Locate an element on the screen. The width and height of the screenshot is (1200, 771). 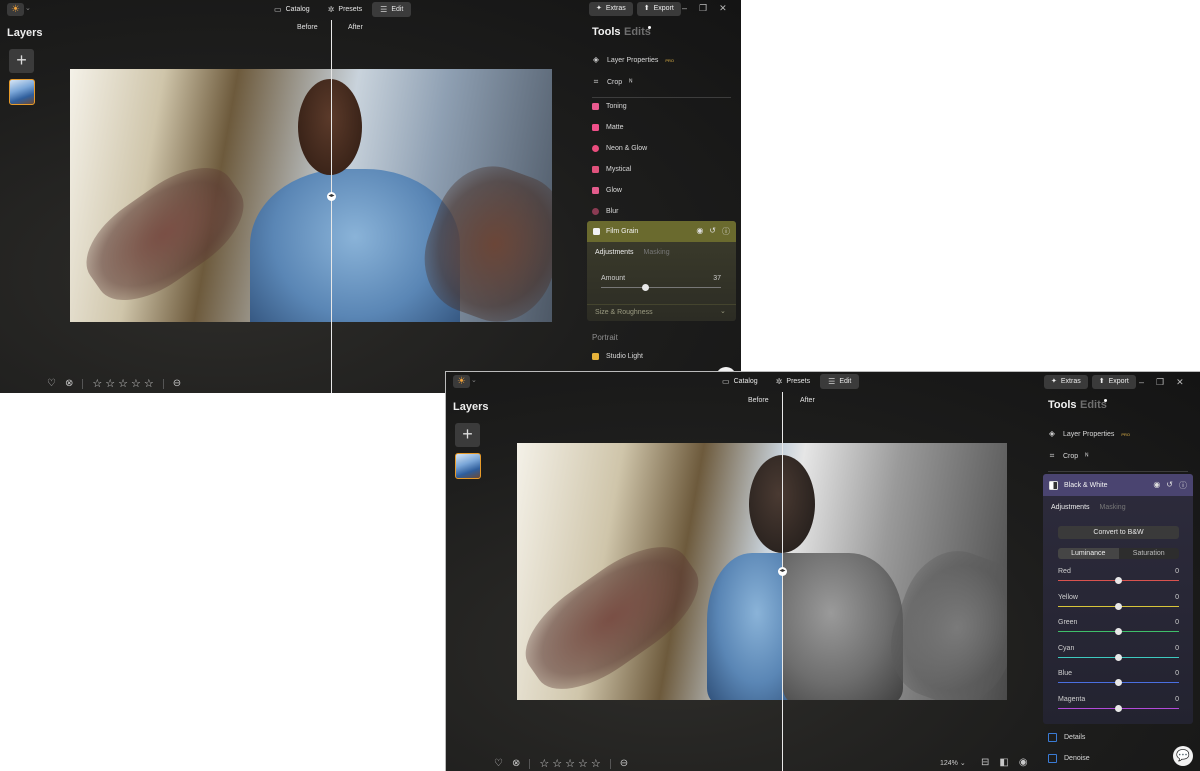
slider-knob-magenta is located at coordinates (1118, 708).